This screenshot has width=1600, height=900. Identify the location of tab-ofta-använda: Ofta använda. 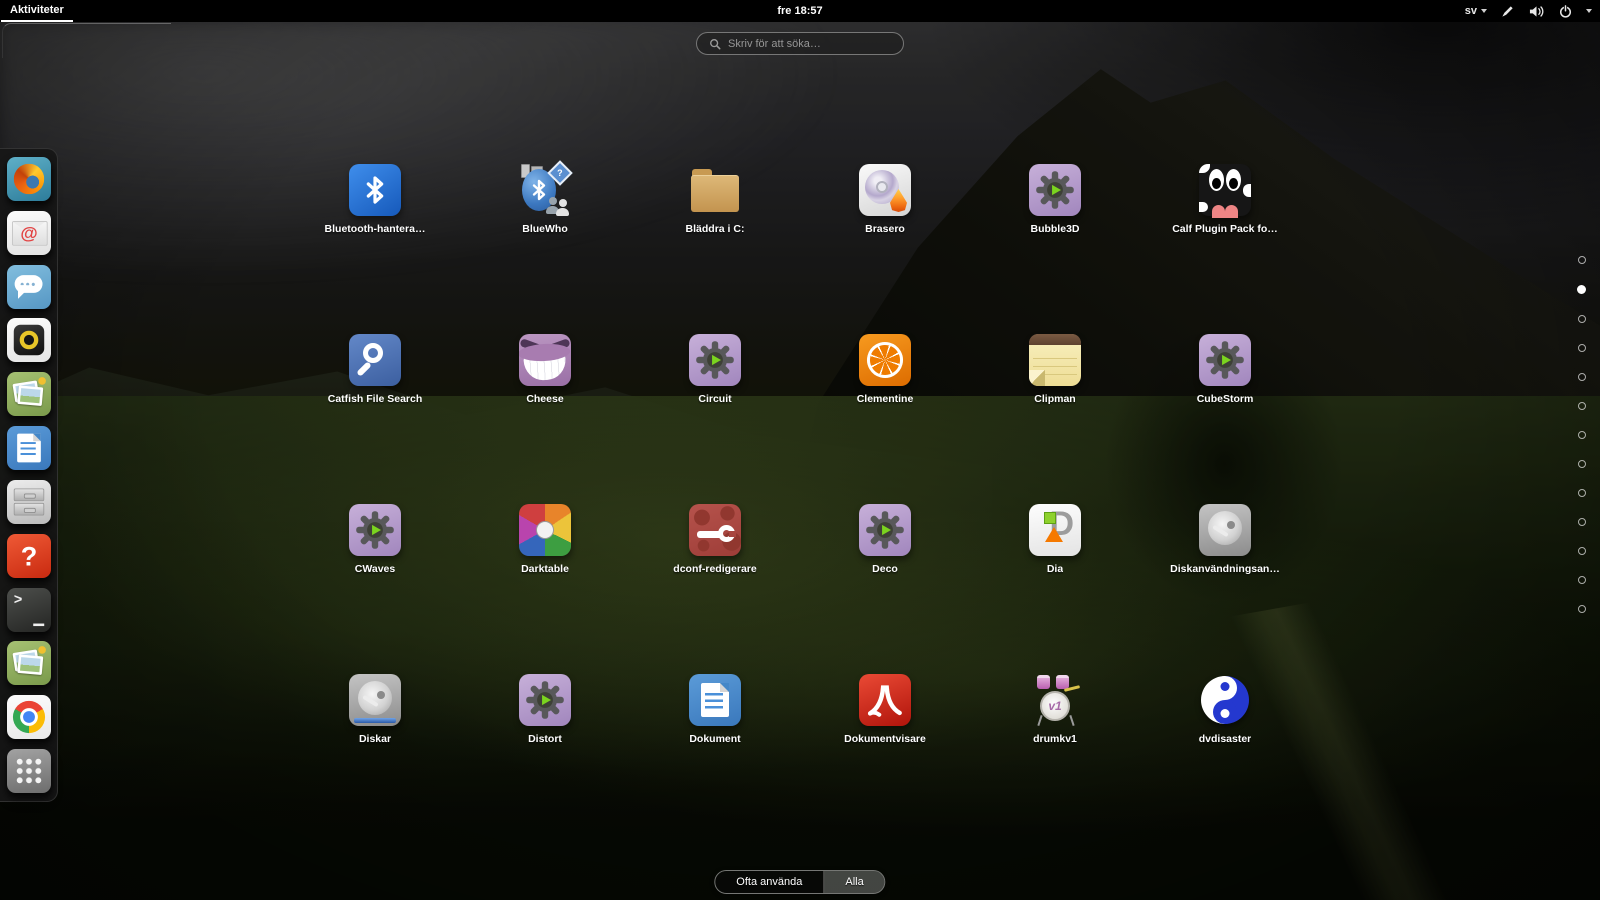
(770, 882).